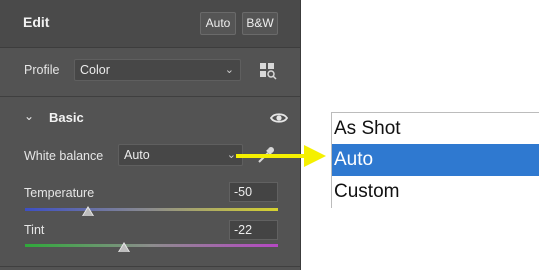 This screenshot has height=270, width=547. Describe the element at coordinates (435, 129) in the screenshot. I see `menu-item-as-shot: As Shot` at that location.